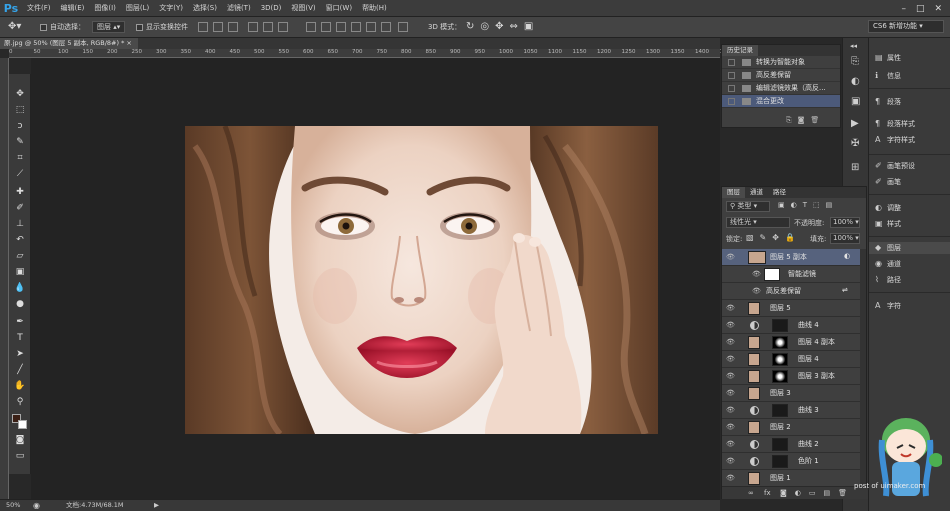 The image size is (950, 511). Describe the element at coordinates (855, 123) in the screenshot. I see `actions-dock-icon: ▶` at that location.